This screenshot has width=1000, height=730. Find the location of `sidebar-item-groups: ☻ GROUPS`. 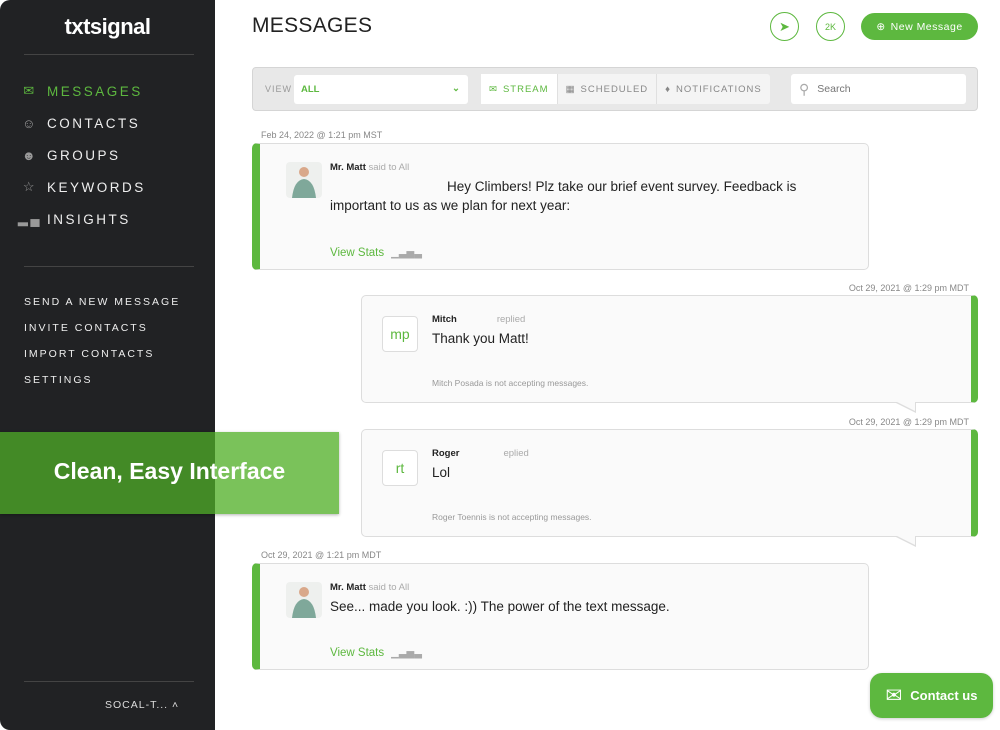

sidebar-item-groups: ☻ GROUPS is located at coordinates (84, 155).